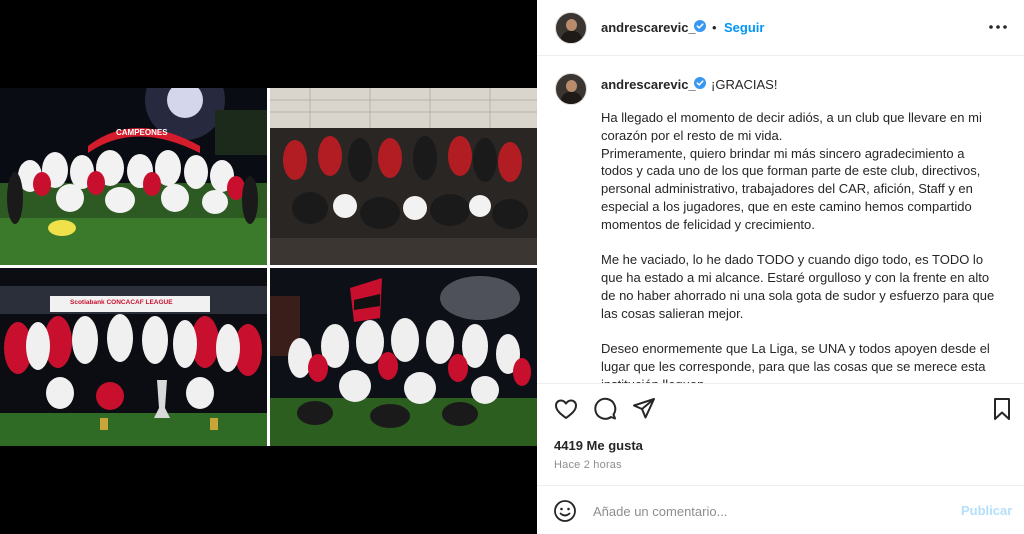 The image size is (1024, 534). I want to click on comment-icon, so click(605, 409).